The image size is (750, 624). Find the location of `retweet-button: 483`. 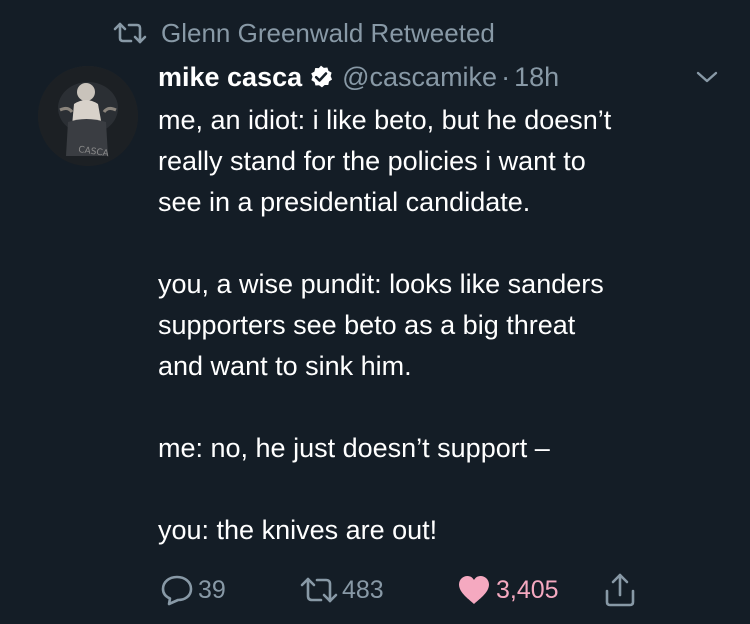

retweet-button: 483 is located at coordinates (342, 590).